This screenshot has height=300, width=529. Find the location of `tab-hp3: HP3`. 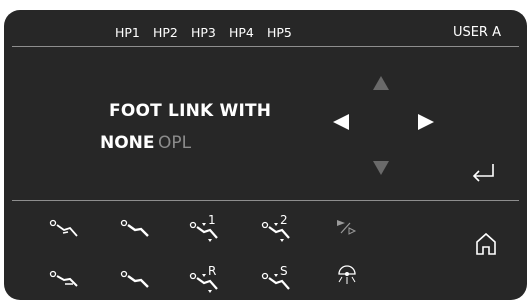

tab-hp3: HP3 is located at coordinates (203, 32).